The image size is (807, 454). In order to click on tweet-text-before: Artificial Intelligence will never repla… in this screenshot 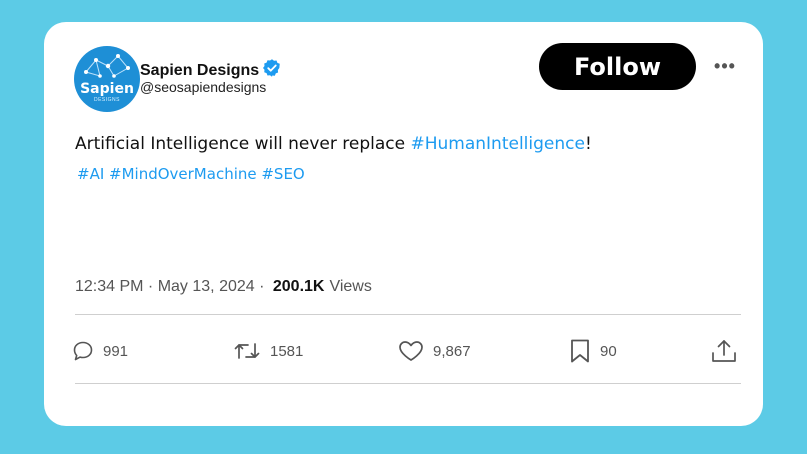, I will do `click(243, 144)`.